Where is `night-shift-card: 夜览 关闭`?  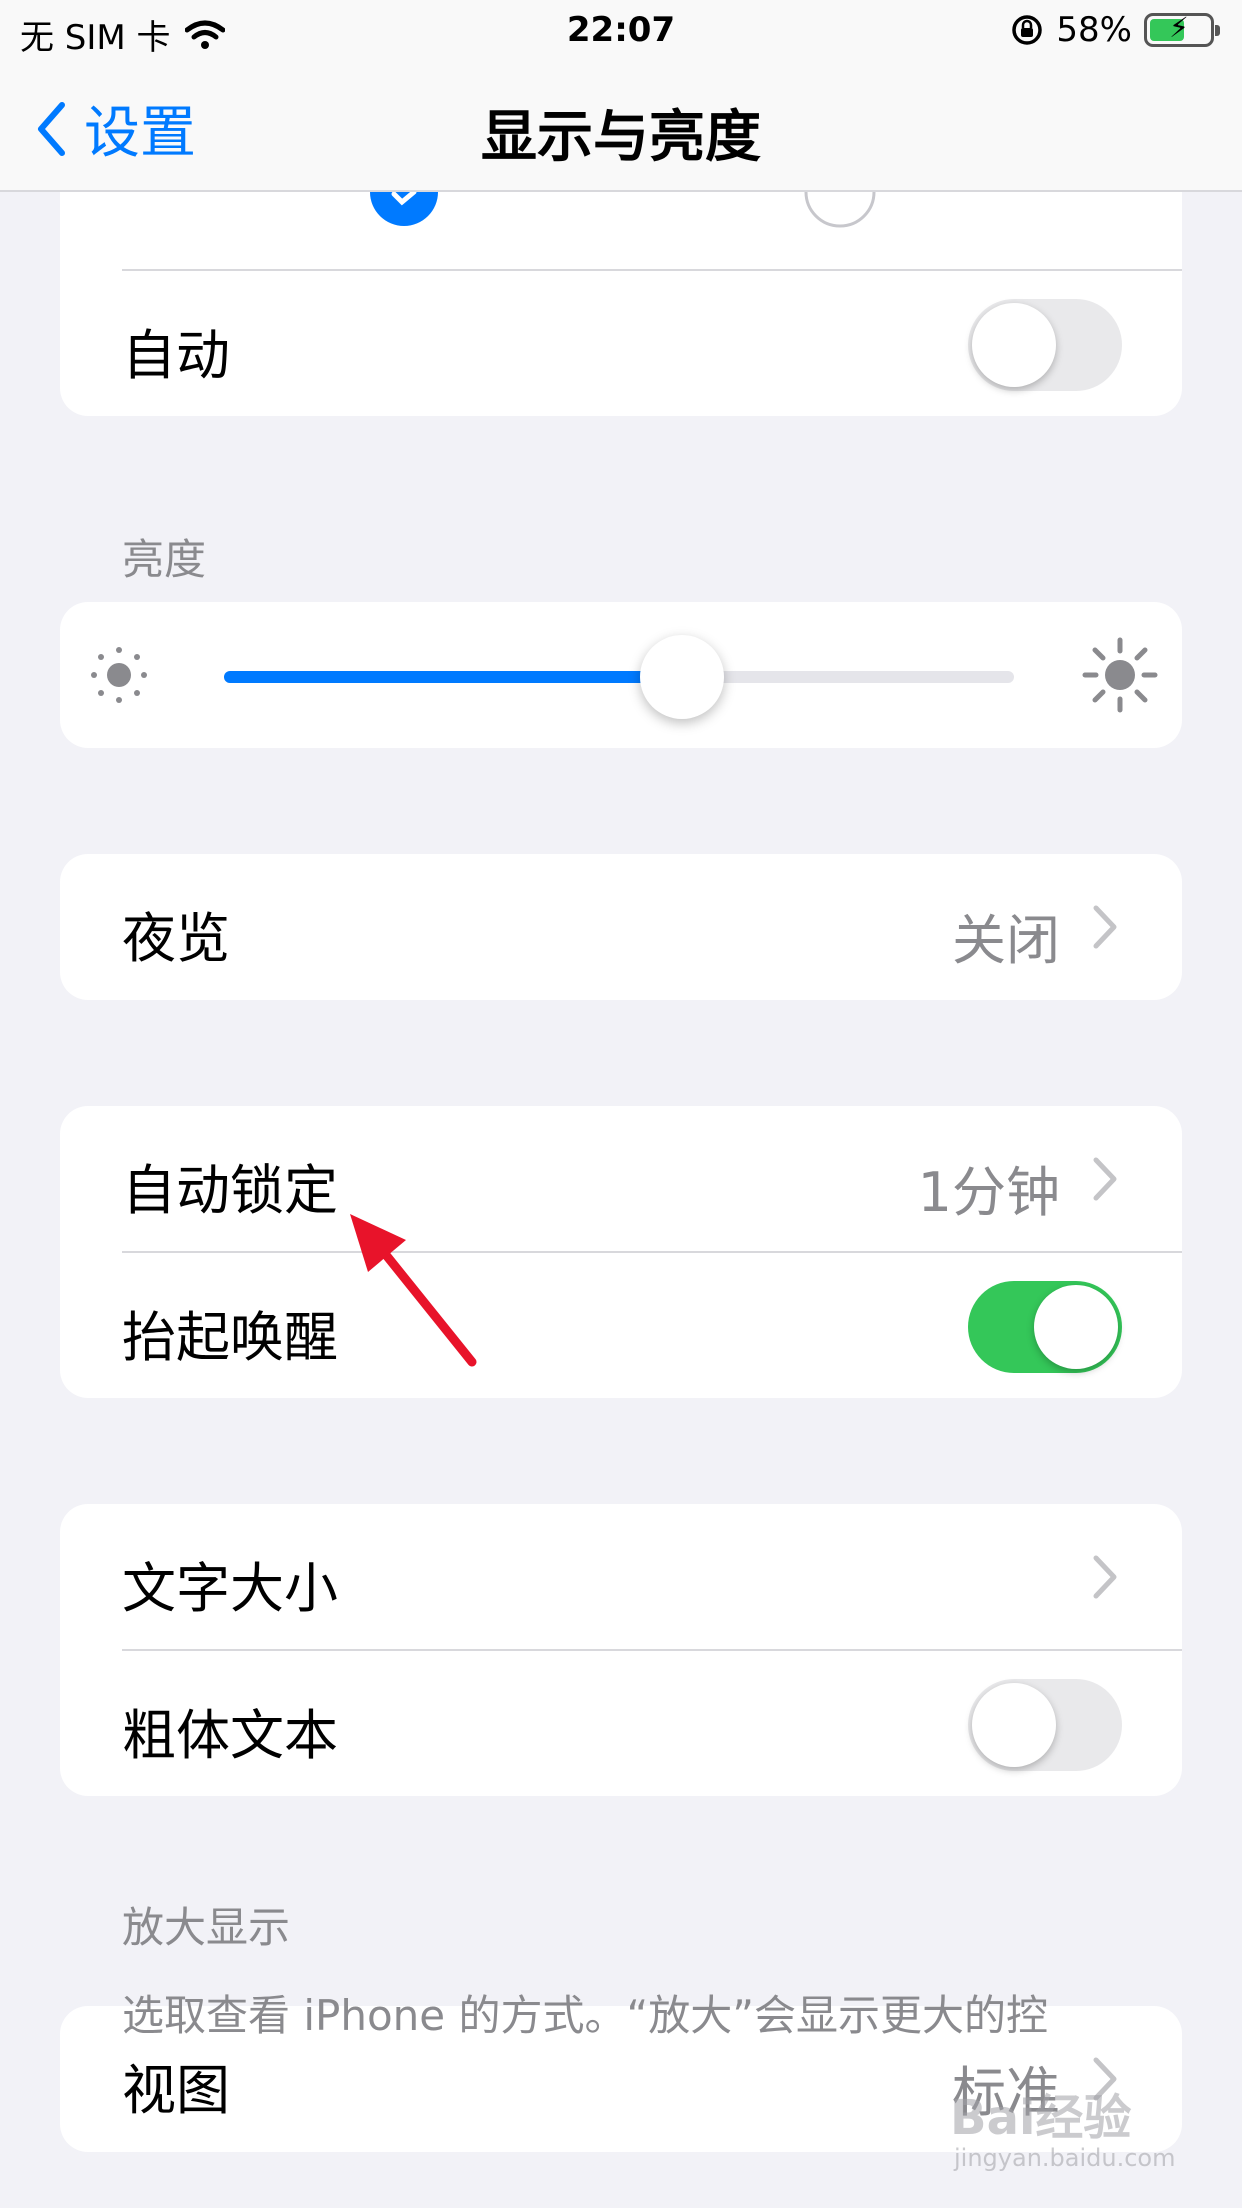 night-shift-card: 夜览 关闭 is located at coordinates (621, 927).